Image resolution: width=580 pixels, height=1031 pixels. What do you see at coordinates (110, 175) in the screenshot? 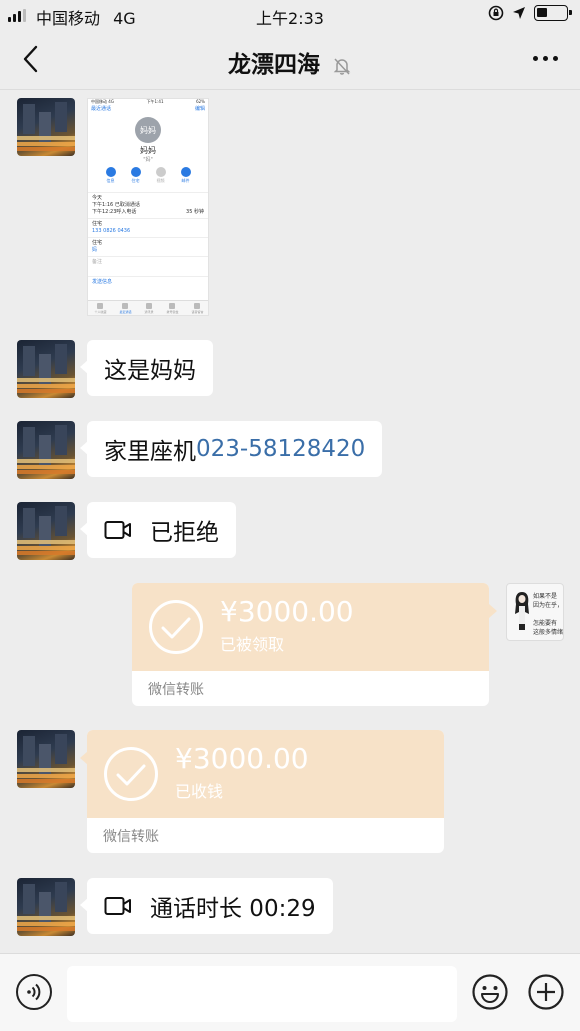
I see `shot-action: 信息` at bounding box center [110, 175].